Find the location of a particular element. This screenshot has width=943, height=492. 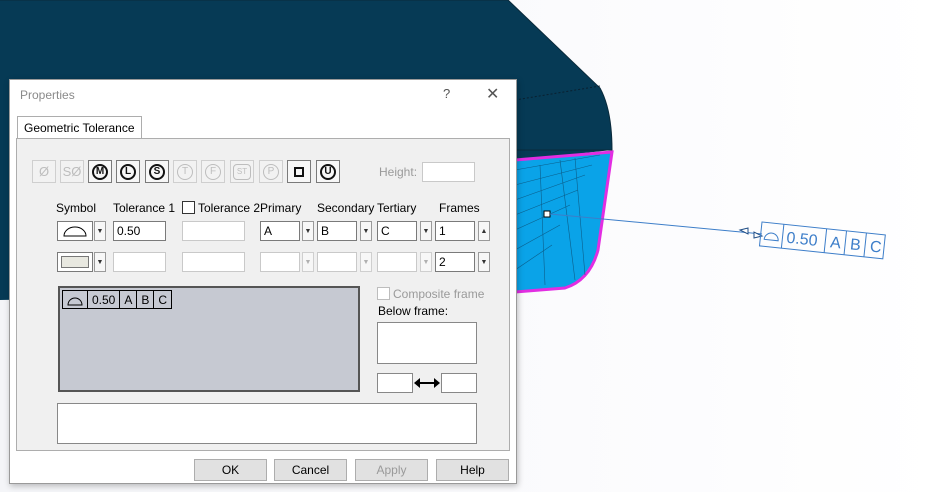

preview-frame: 0.50 A B C is located at coordinates (117, 299).